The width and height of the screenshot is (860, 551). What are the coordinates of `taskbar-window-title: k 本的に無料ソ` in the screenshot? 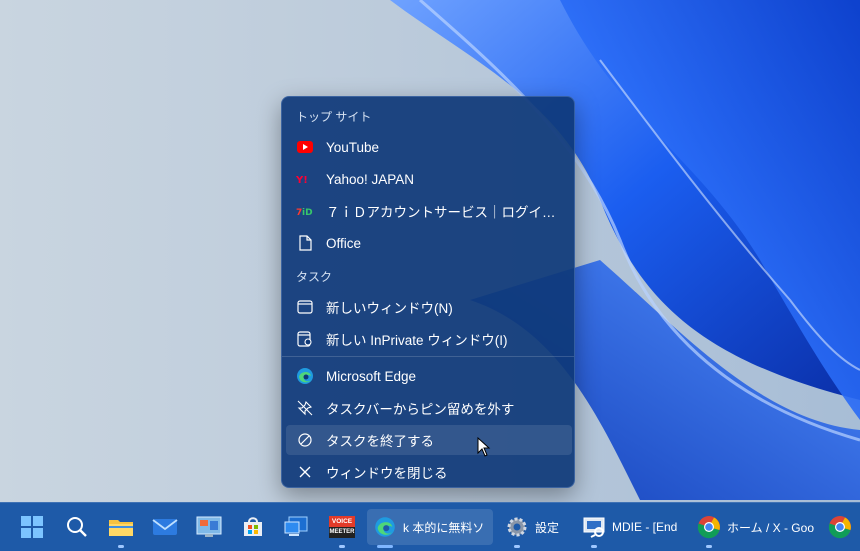 It's located at (444, 527).